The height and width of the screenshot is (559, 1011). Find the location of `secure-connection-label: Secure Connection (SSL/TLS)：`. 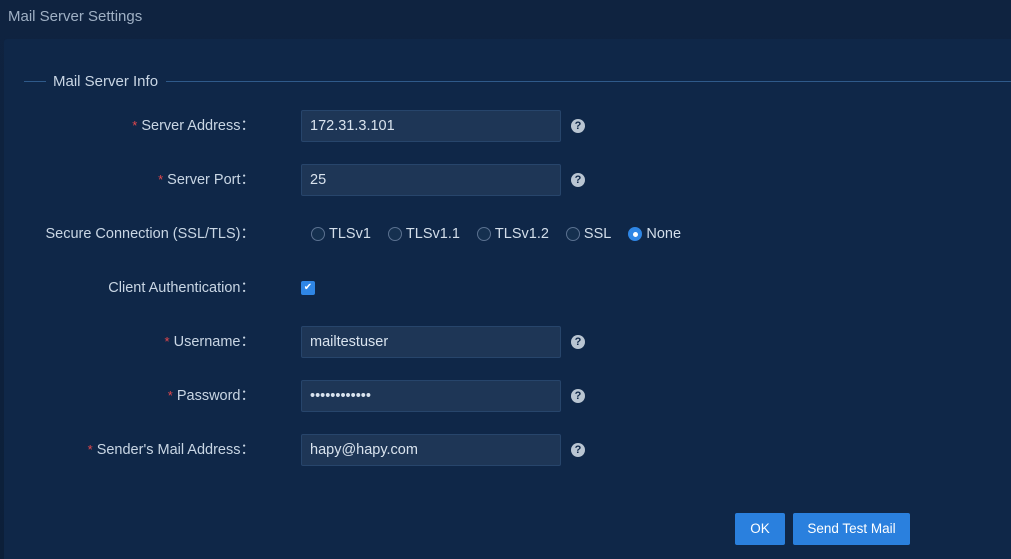

secure-connection-label: Secure Connection (SSL/TLS)： is located at coordinates (150, 234).